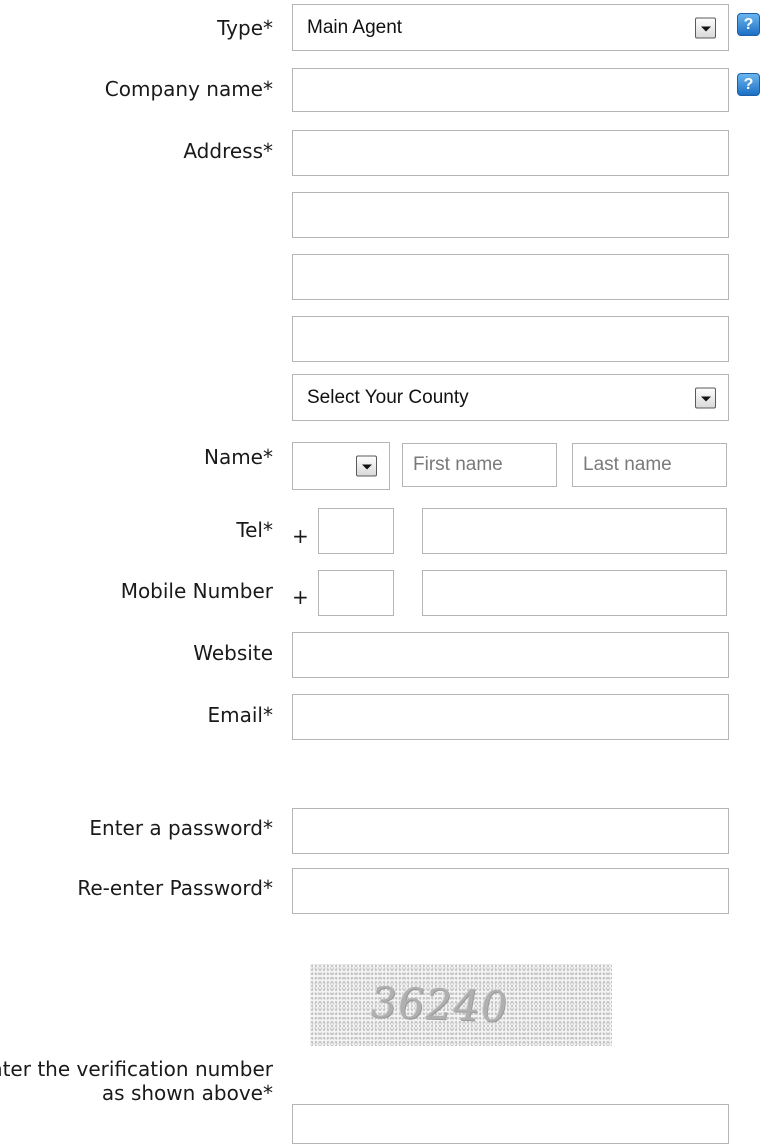 This screenshot has height=1144, width=771. I want to click on tel-country-code-input, so click(356, 531).